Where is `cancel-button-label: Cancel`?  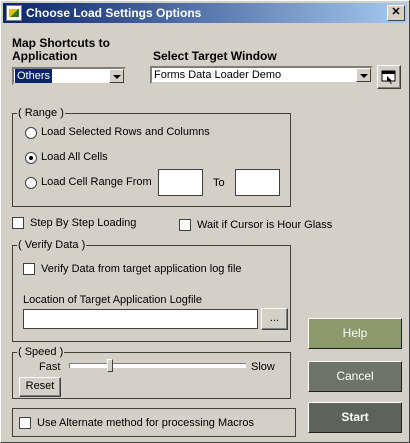
cancel-button-label: Cancel is located at coordinates (355, 376).